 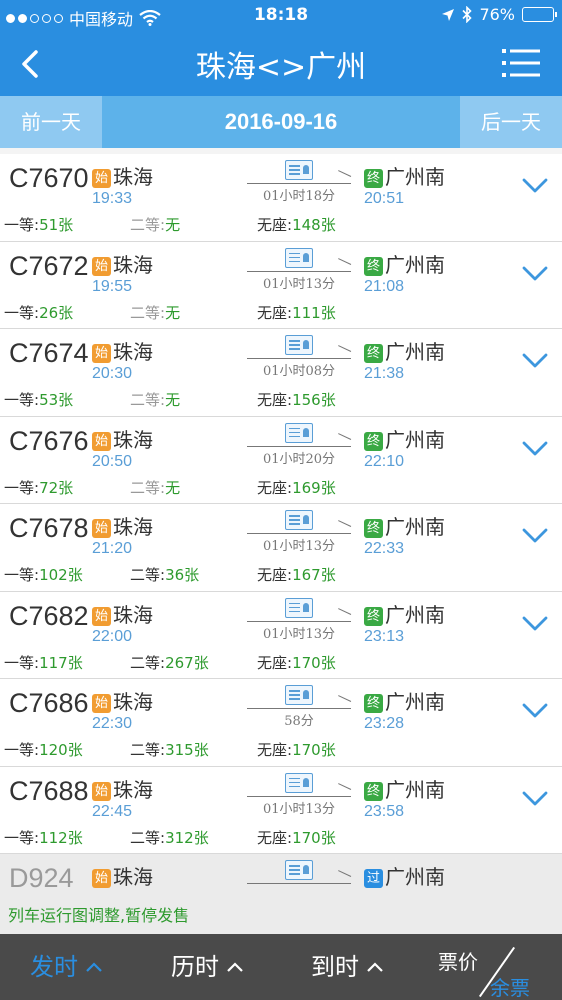 I want to click on standing-seats: 无座:167张, so click(x=296, y=574).